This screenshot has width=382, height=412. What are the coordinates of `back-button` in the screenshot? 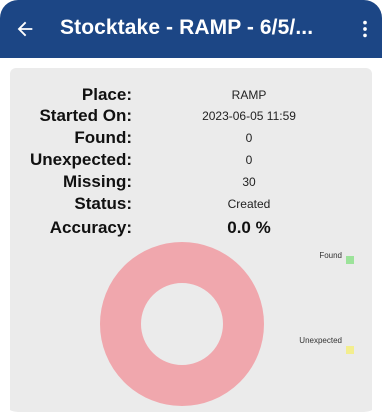 It's located at (25, 29).